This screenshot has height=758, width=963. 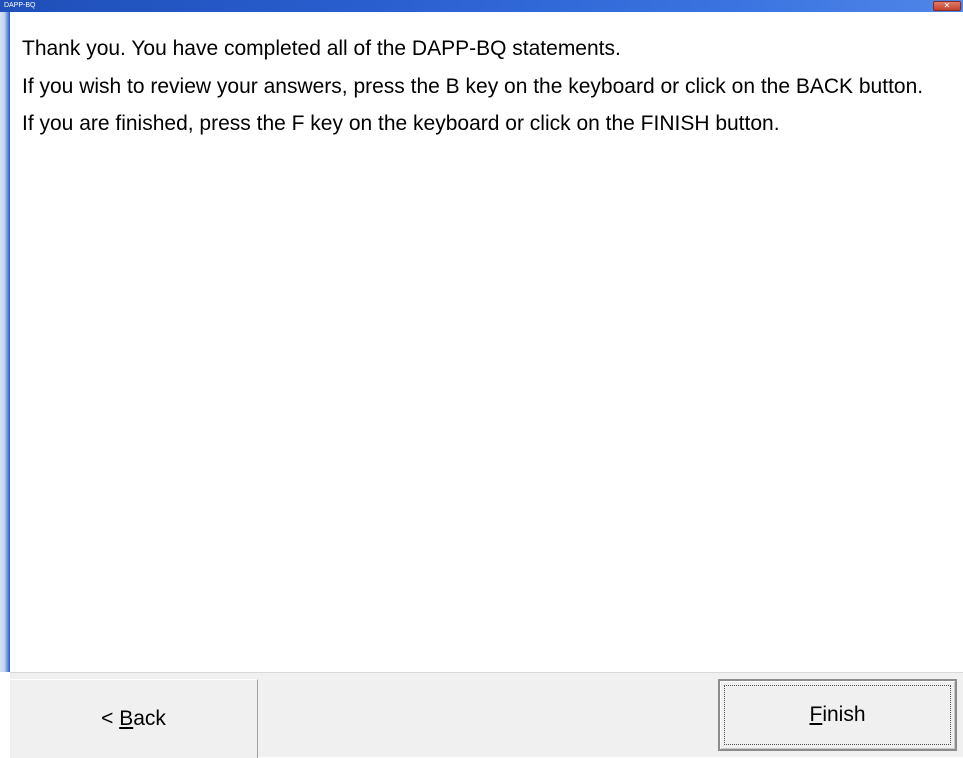 I want to click on finish-button-label: inish, so click(x=844, y=714).